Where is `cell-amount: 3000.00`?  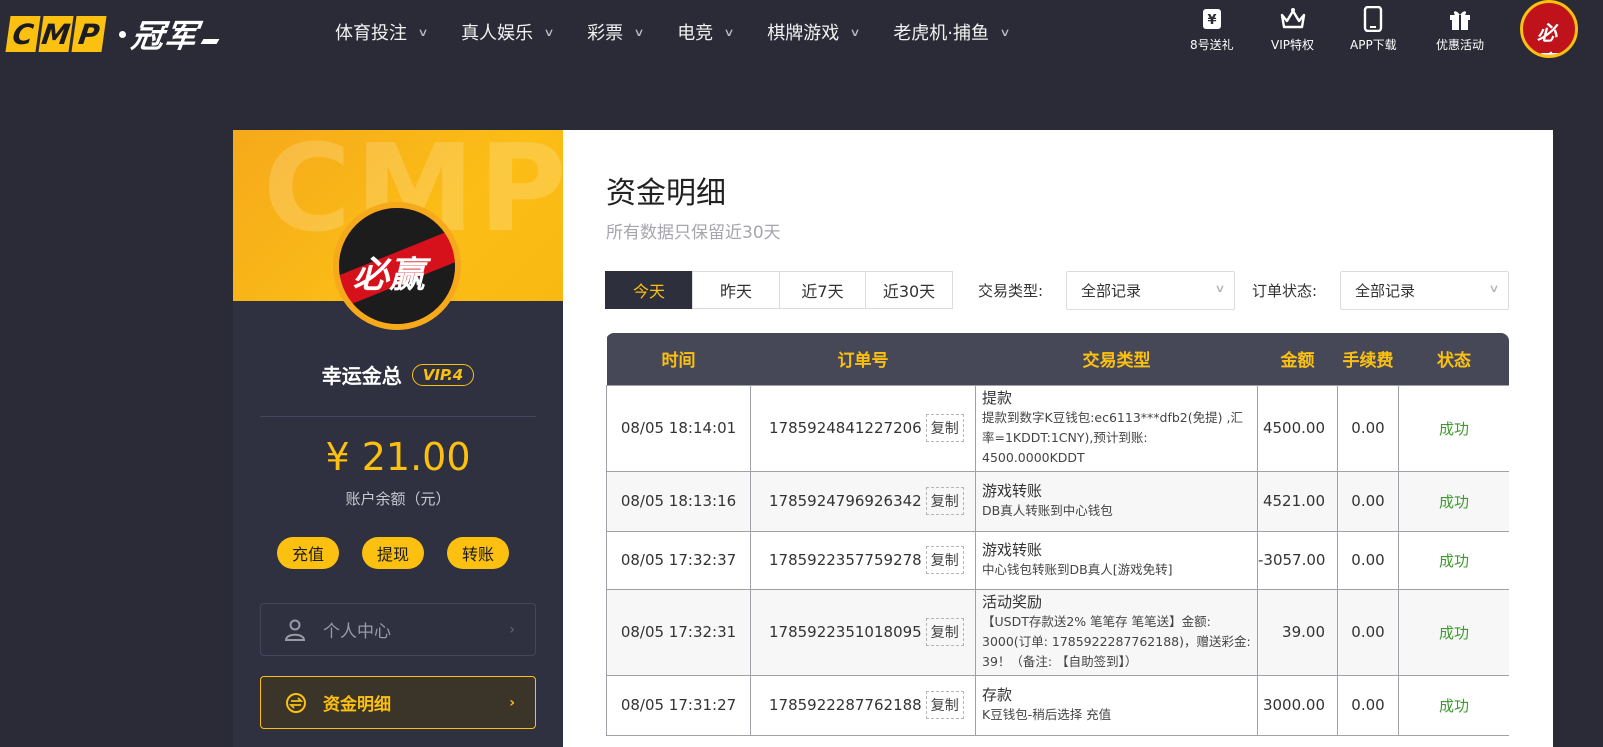 cell-amount: 3000.00 is located at coordinates (1297, 705).